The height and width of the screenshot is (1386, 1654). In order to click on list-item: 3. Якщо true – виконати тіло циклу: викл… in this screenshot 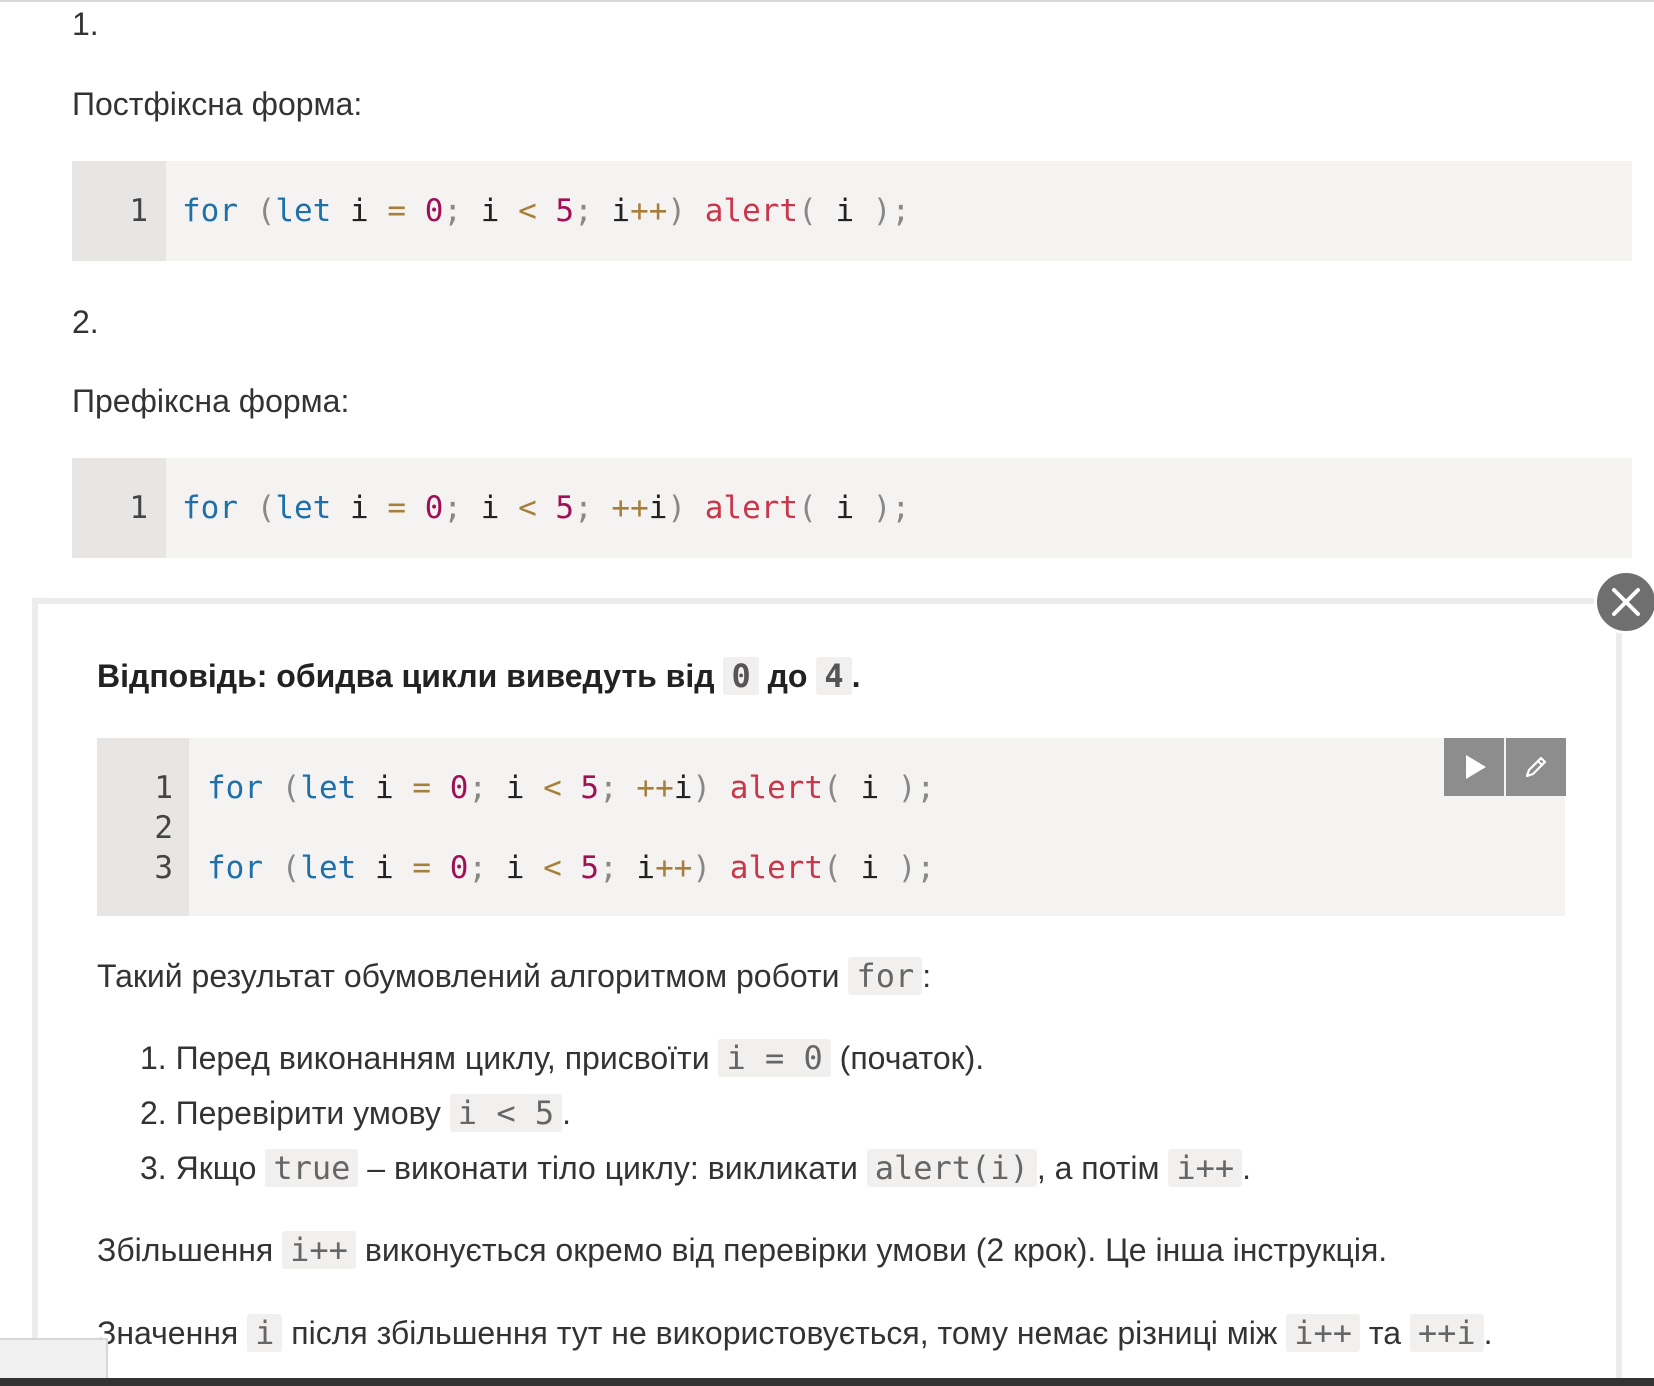, I will do `click(696, 1168)`.